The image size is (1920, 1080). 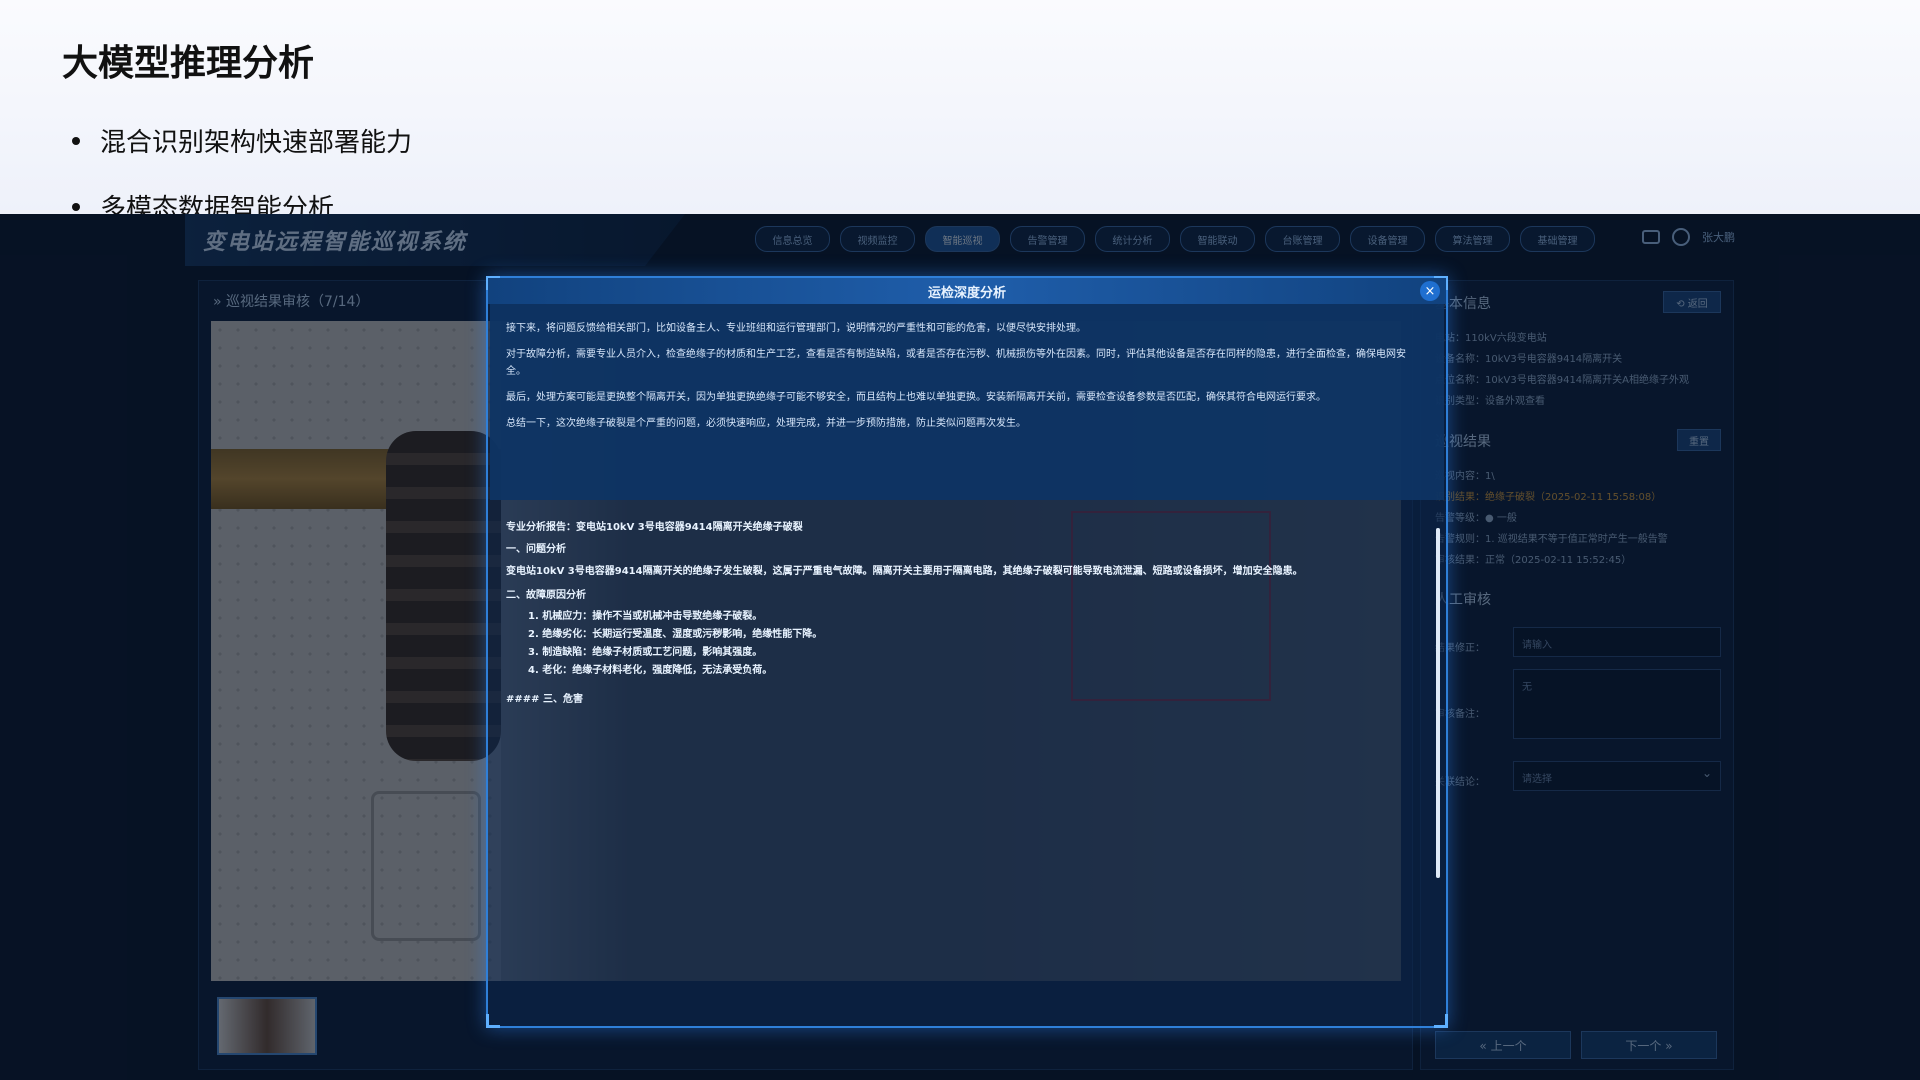 I want to click on cause-item: 4. 老化：绝缘子材料老化，强度降低，无法承受负荷。, so click(x=650, y=670).